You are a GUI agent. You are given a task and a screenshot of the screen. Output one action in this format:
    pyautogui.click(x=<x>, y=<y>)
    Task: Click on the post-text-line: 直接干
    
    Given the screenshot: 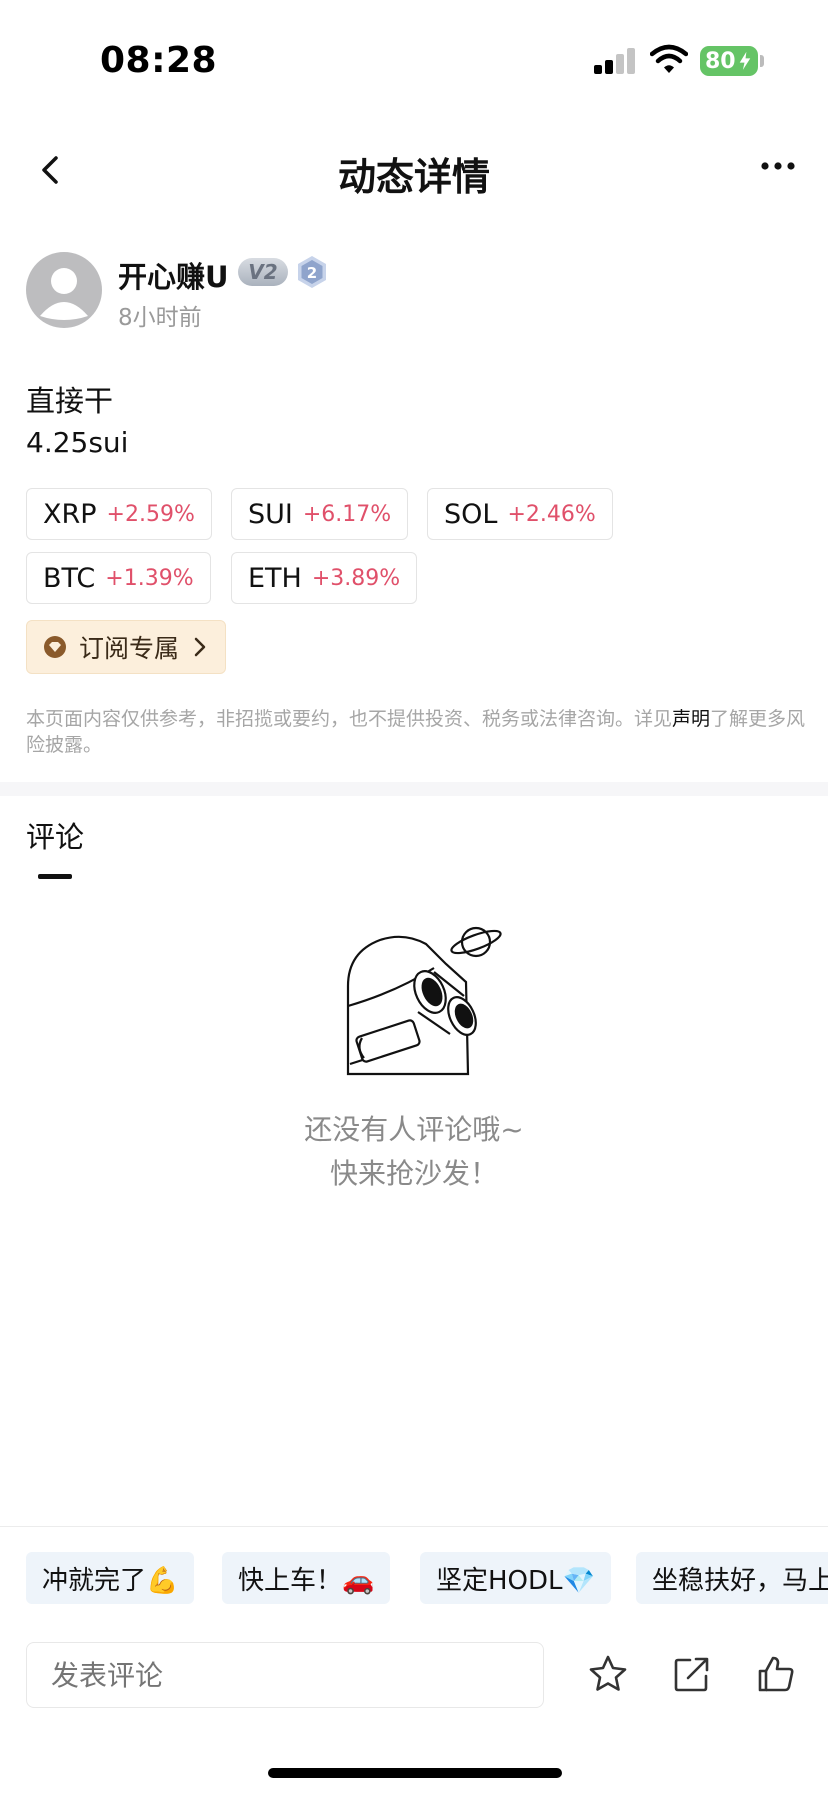 What is the action you would take?
    pyautogui.click(x=70, y=401)
    